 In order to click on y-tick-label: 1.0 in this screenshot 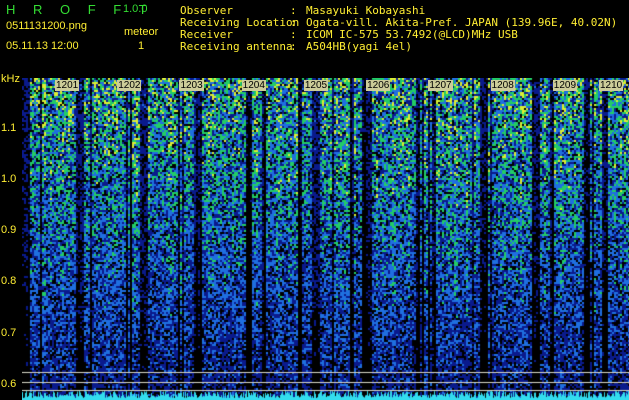, I will do `click(9, 179)`.